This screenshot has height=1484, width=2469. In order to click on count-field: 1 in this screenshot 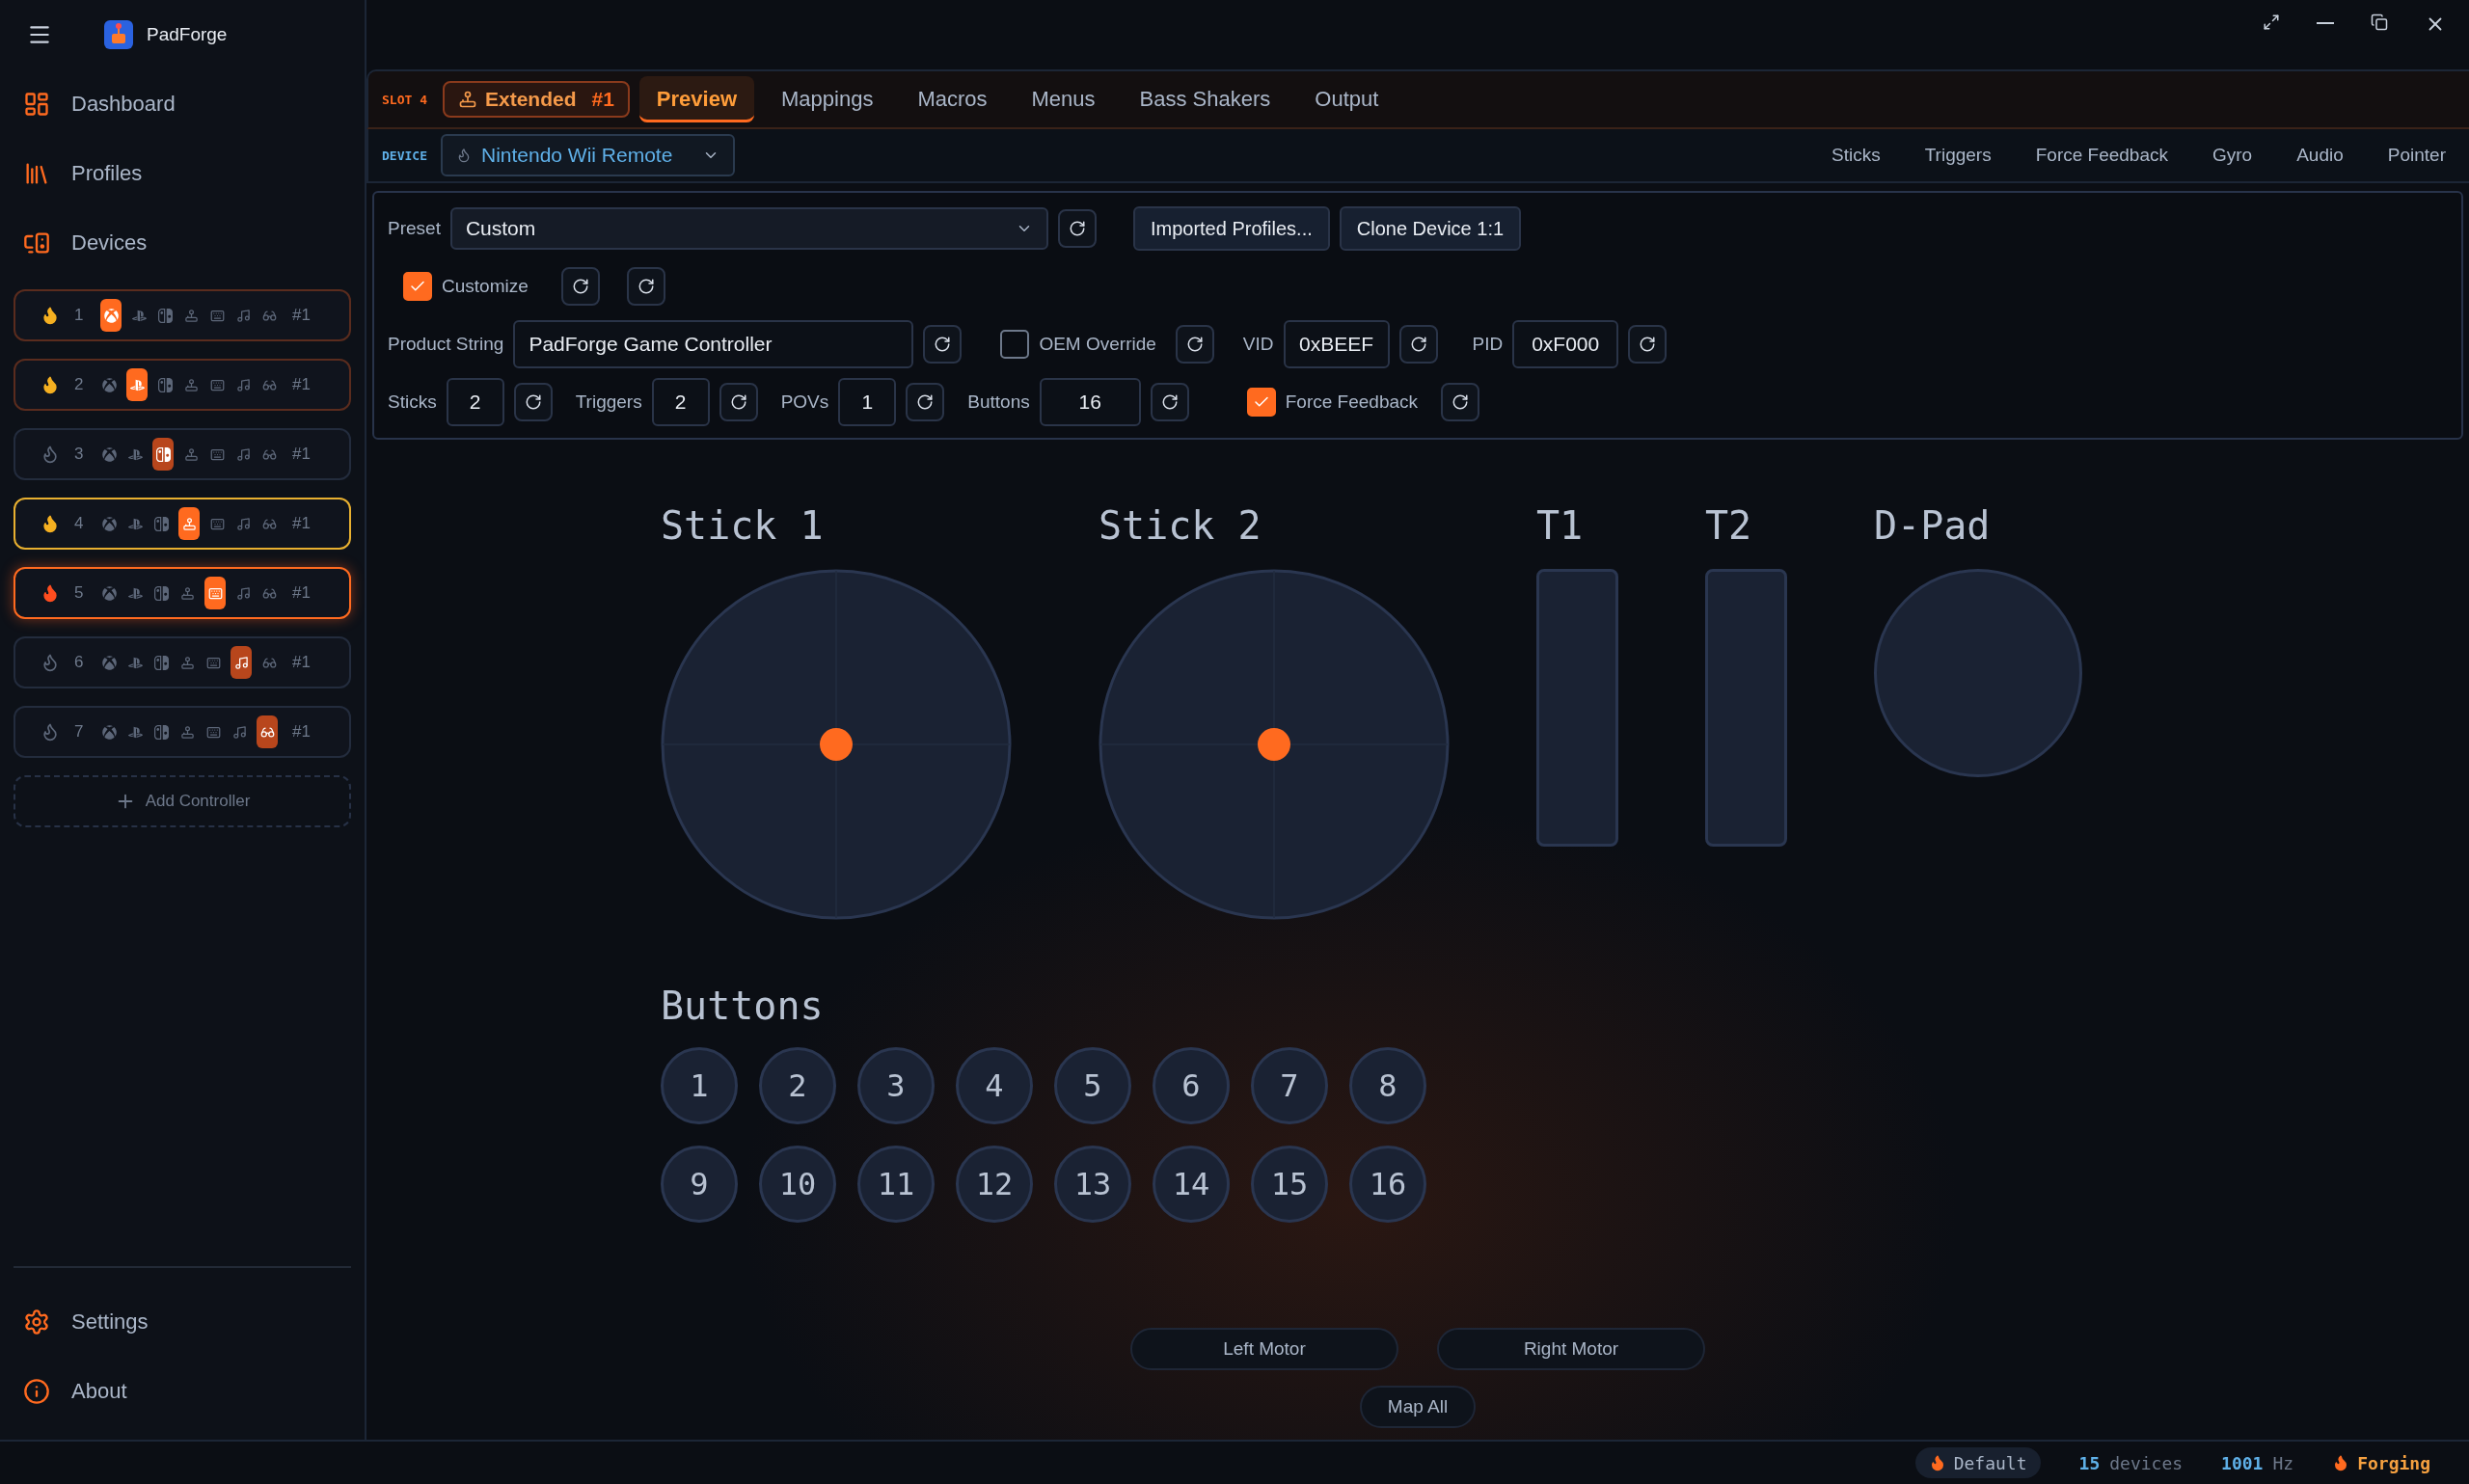, I will do `click(867, 402)`.